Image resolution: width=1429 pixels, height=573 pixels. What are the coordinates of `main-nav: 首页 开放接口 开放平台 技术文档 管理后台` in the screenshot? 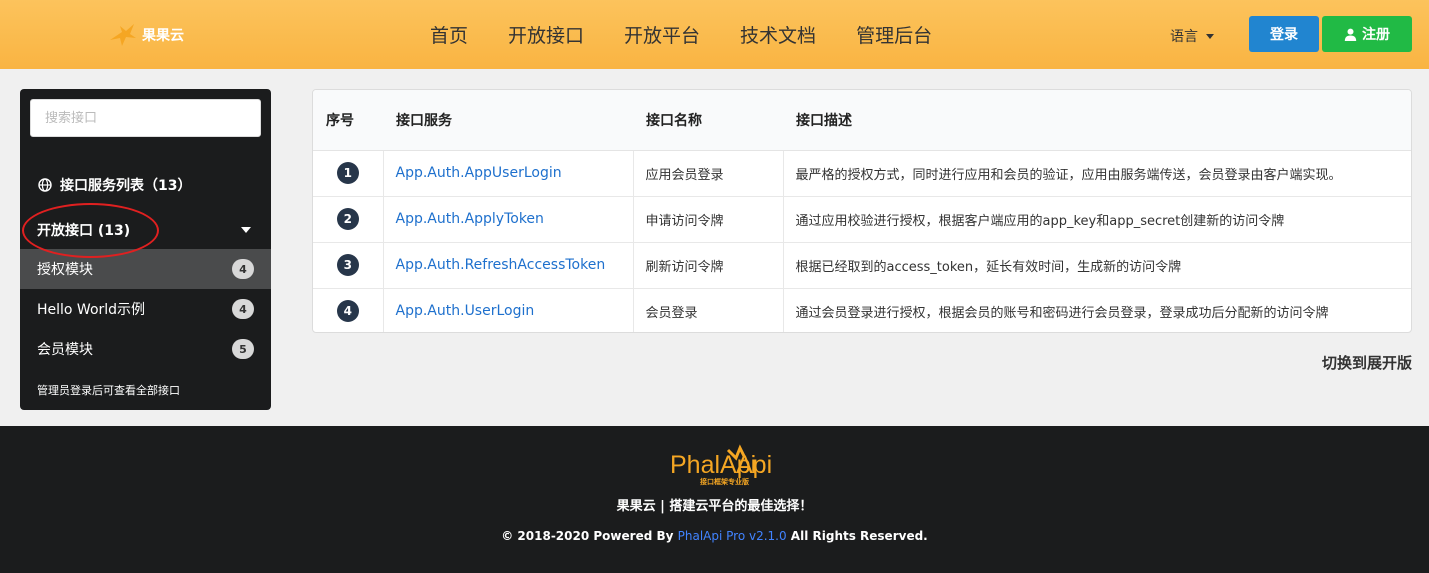 It's located at (681, 34).